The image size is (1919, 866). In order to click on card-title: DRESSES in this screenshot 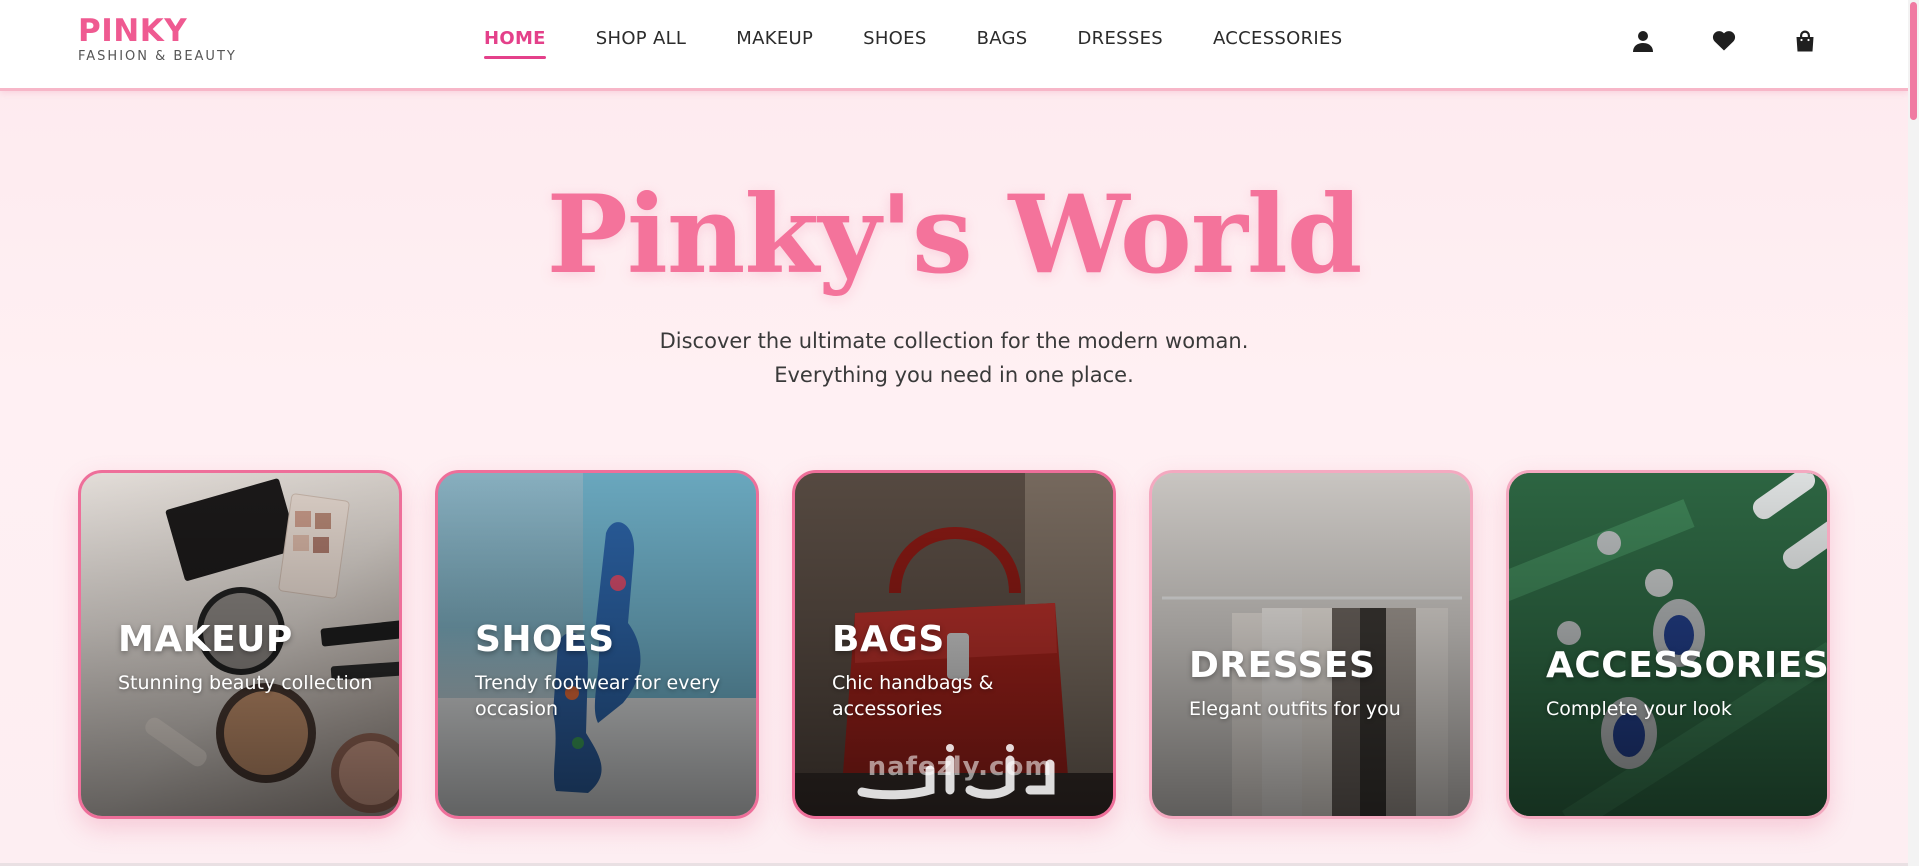, I will do `click(1282, 665)`.